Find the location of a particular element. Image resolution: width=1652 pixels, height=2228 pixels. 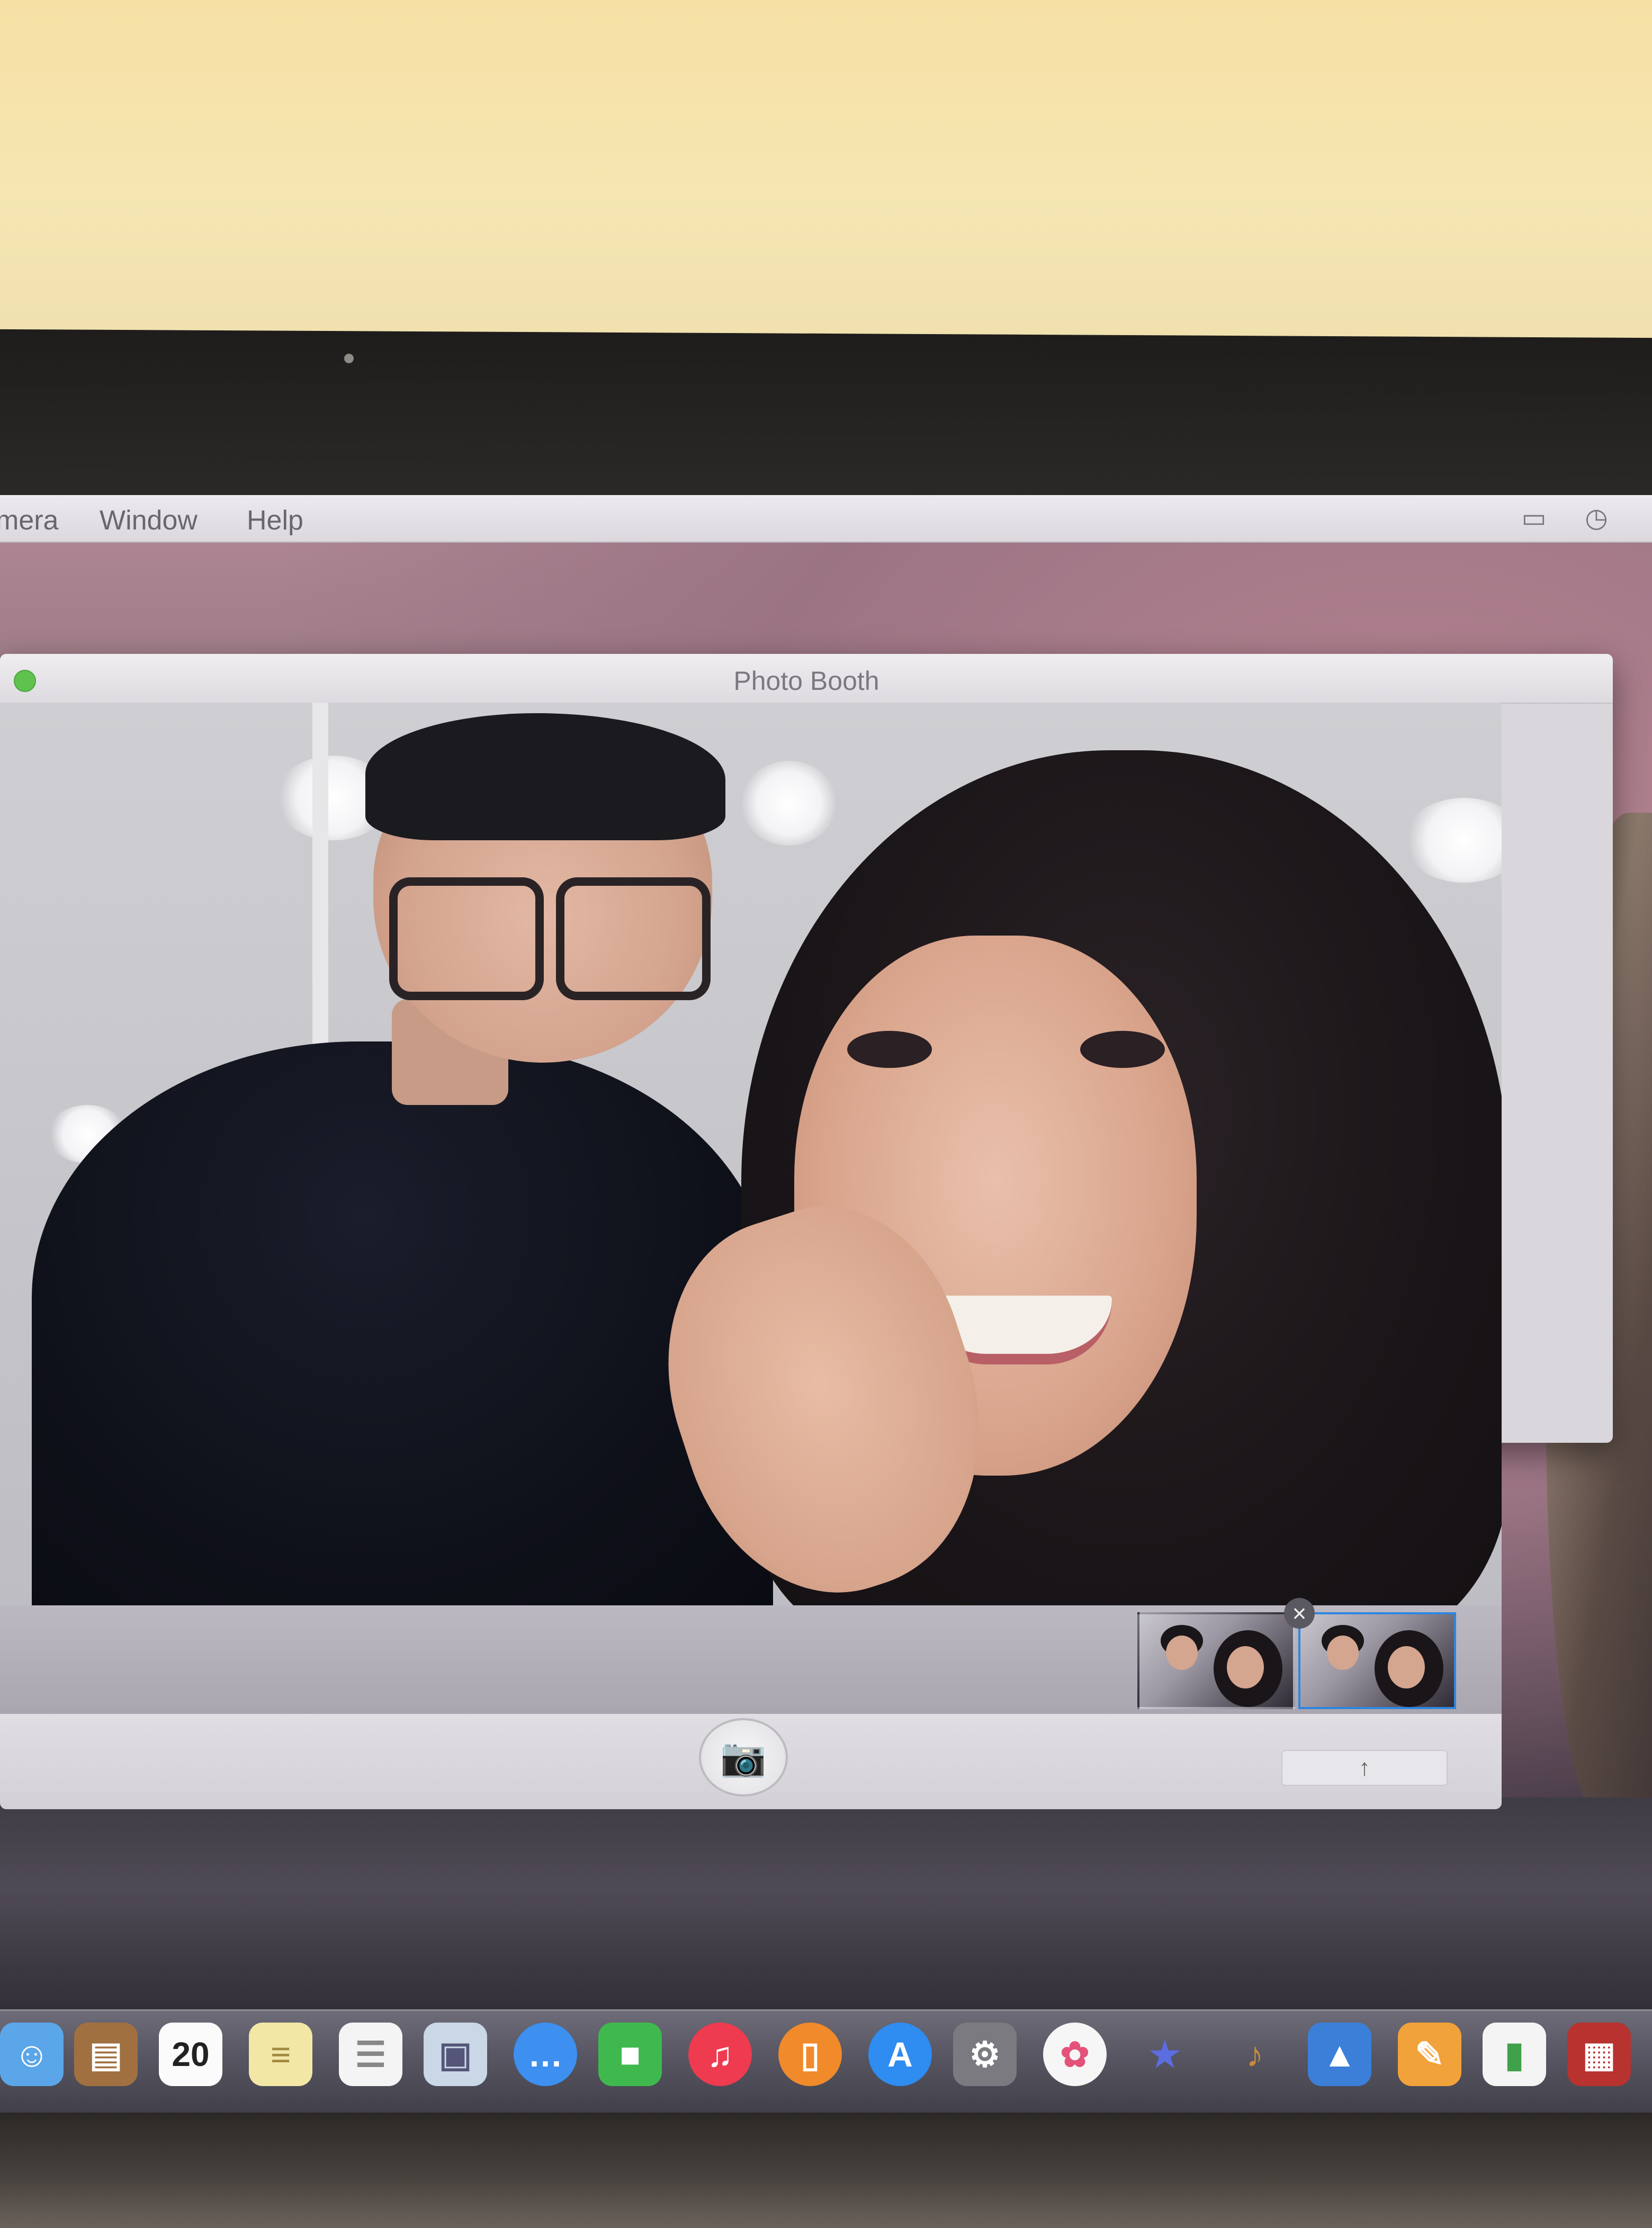

glasses-lens-right is located at coordinates (633, 938).